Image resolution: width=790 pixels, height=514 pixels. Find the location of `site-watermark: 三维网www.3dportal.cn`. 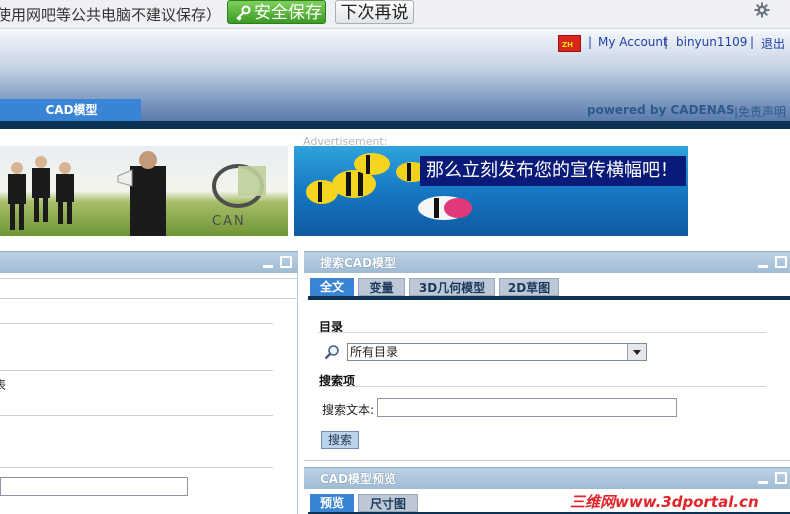

site-watermark: 三维网www.3dportal.cn is located at coordinates (664, 502).